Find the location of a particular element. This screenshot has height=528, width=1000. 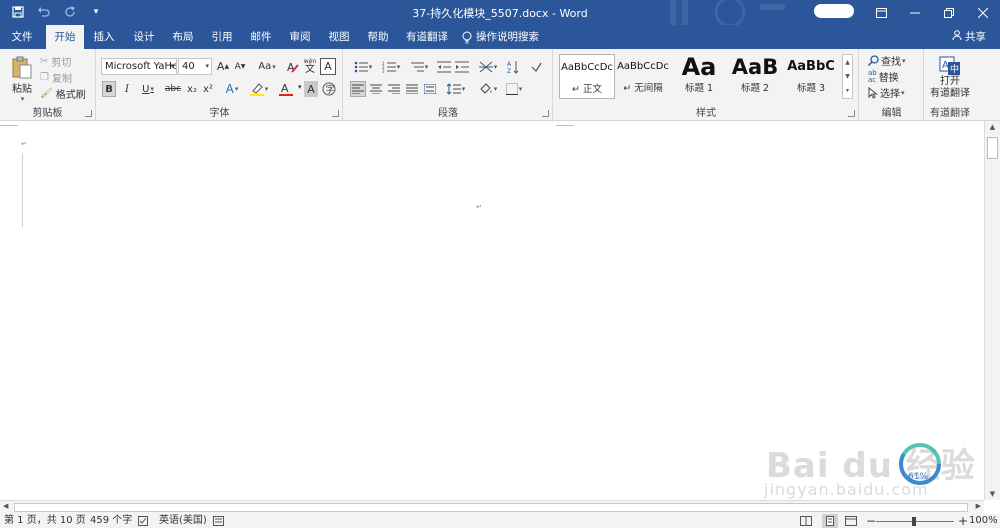

cut-button: ✂ 剪切 is located at coordinates (55, 61).